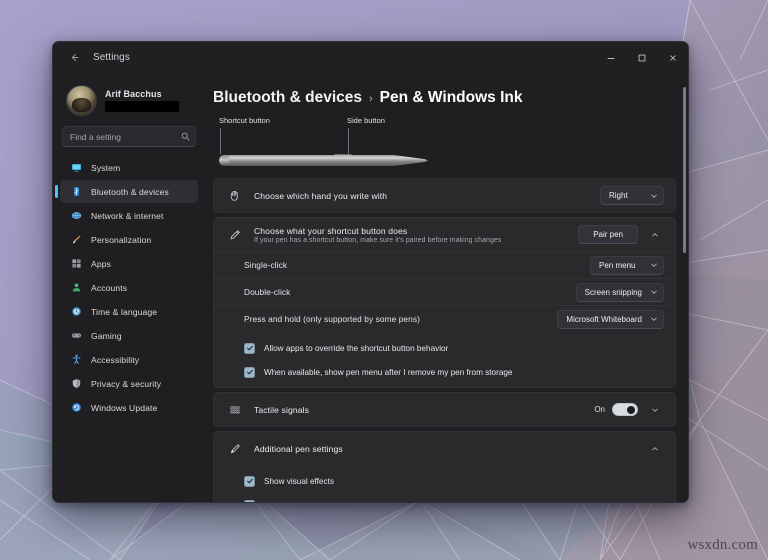  Describe the element at coordinates (76, 167) in the screenshot. I see `monitor-icon` at that location.